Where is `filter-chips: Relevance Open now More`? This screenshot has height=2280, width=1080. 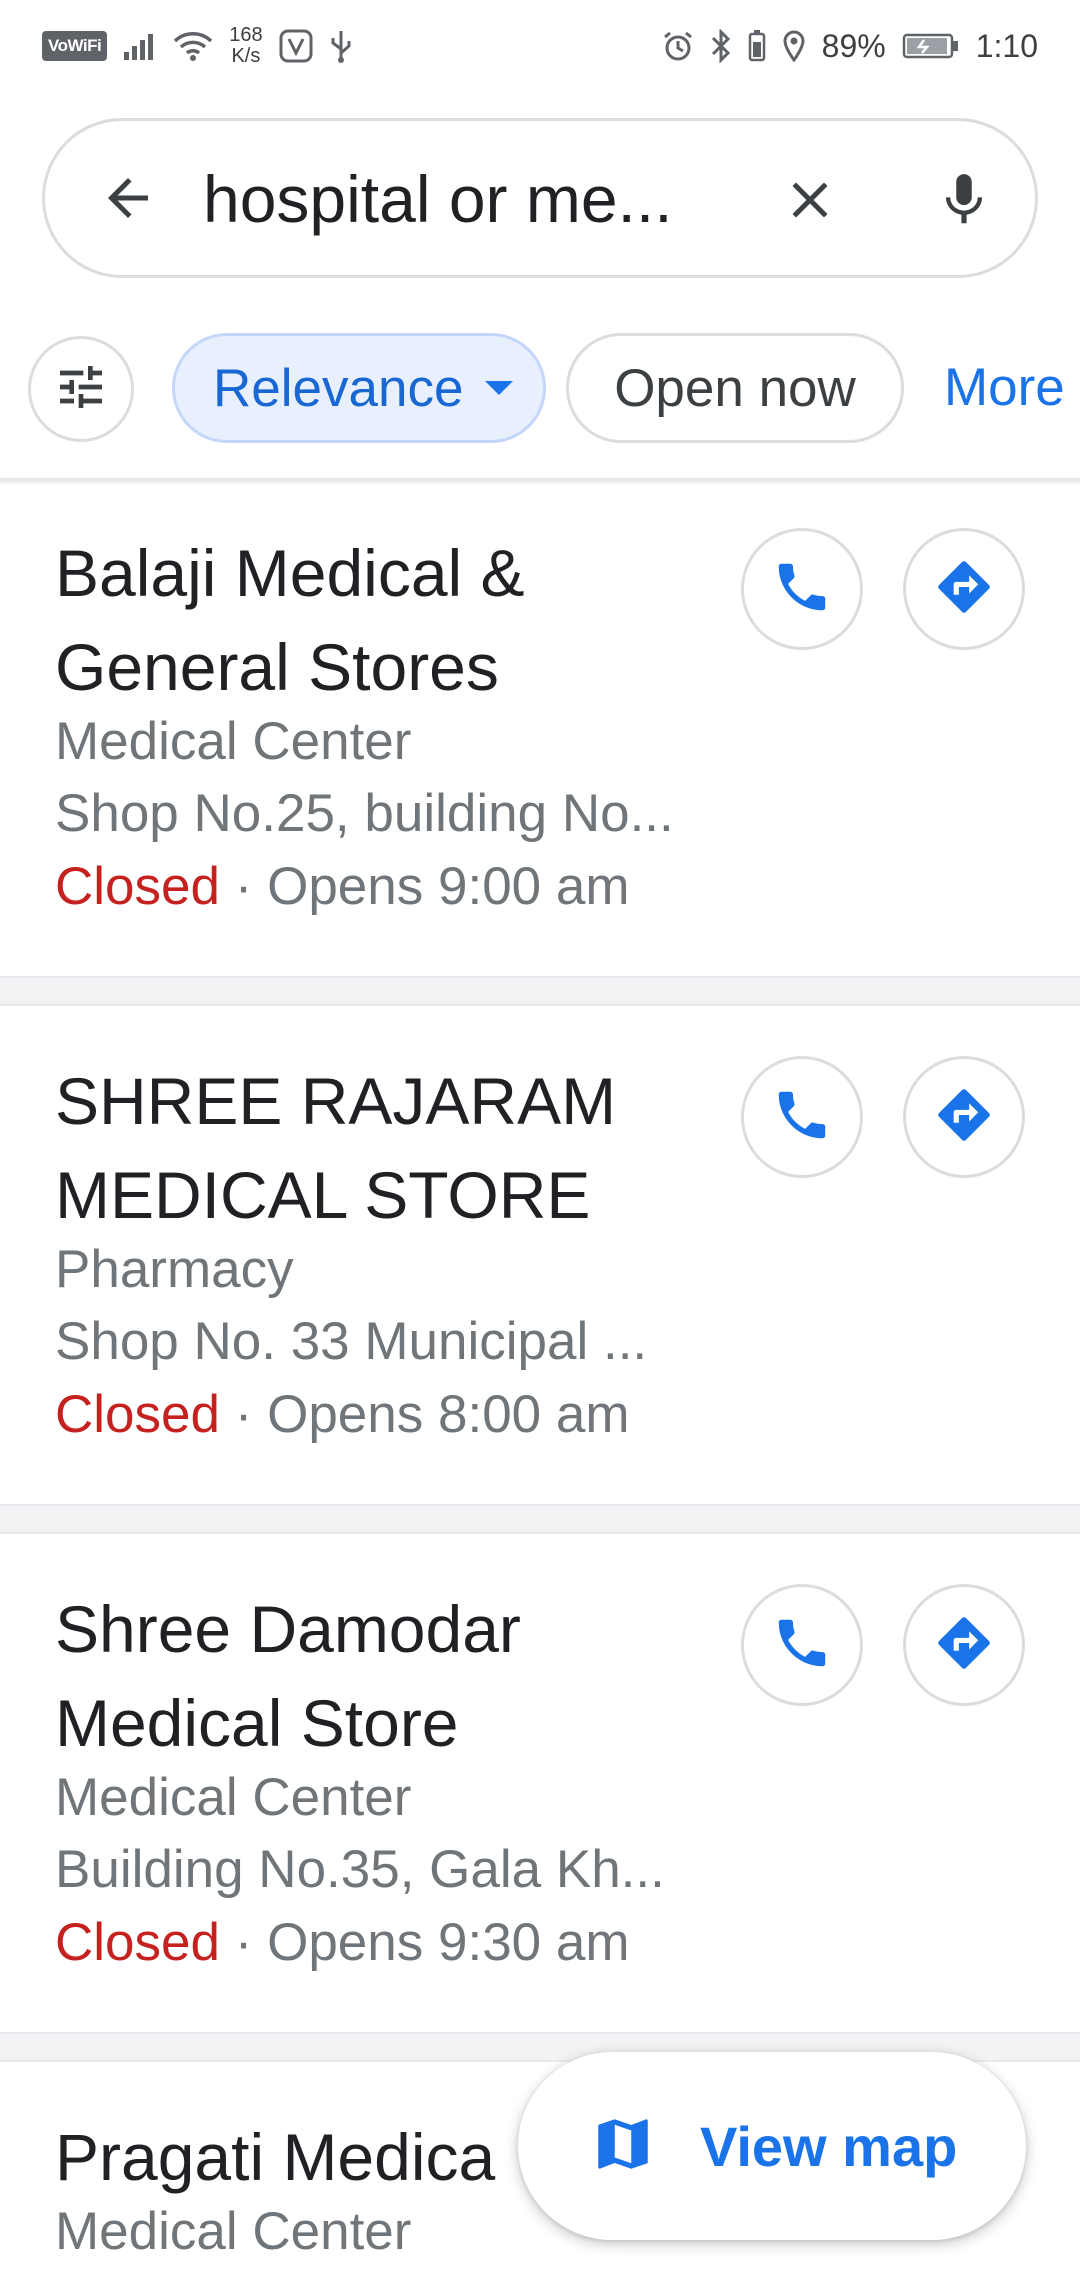 filter-chips: Relevance Open now More is located at coordinates (540, 388).